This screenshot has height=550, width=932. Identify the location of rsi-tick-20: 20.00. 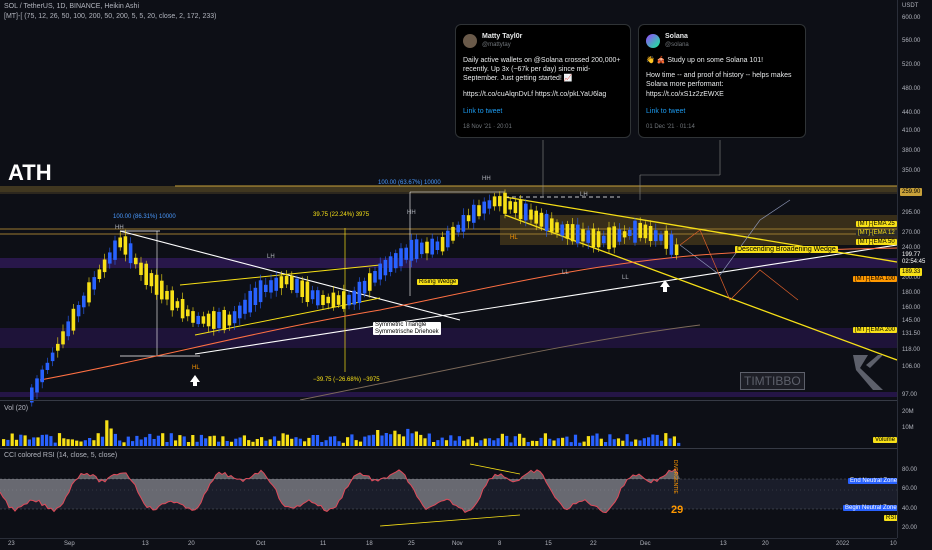
(910, 528).